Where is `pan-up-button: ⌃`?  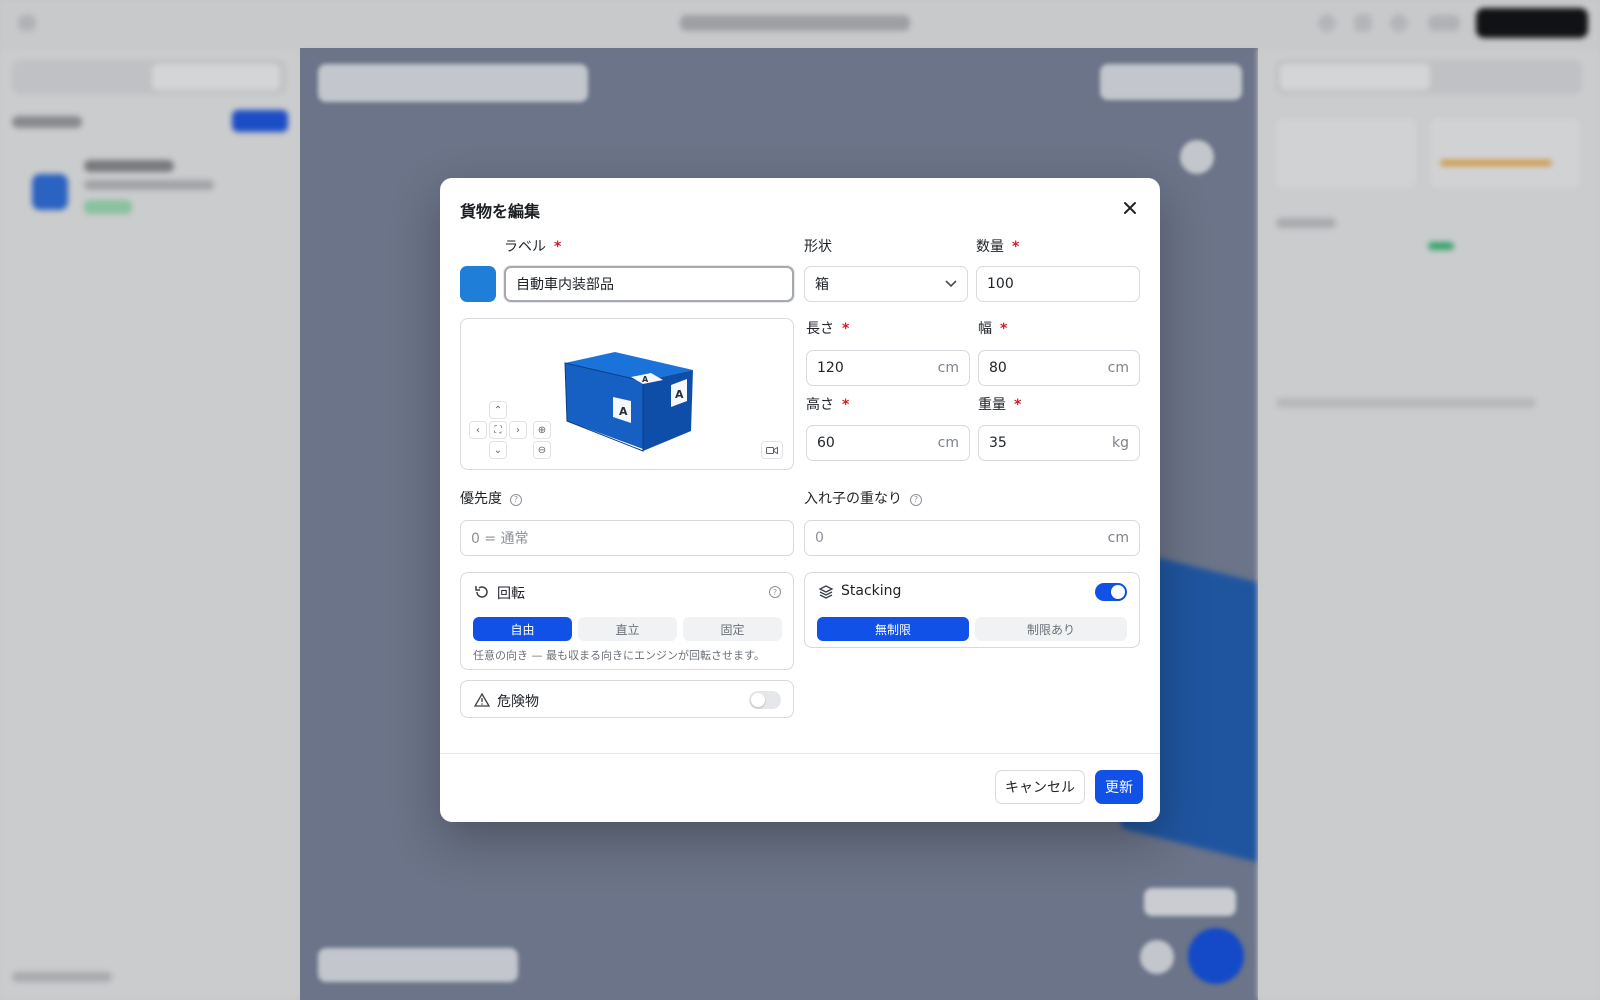
pan-up-button: ⌃ is located at coordinates (498, 410).